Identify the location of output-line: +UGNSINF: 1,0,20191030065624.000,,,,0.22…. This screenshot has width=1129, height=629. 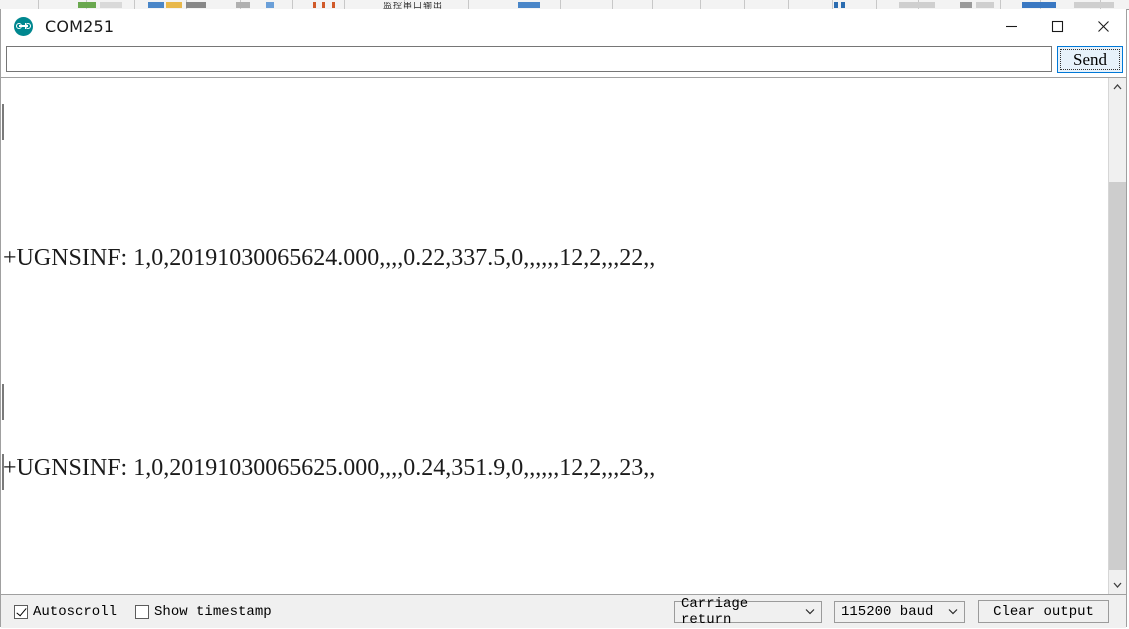
(329, 258).